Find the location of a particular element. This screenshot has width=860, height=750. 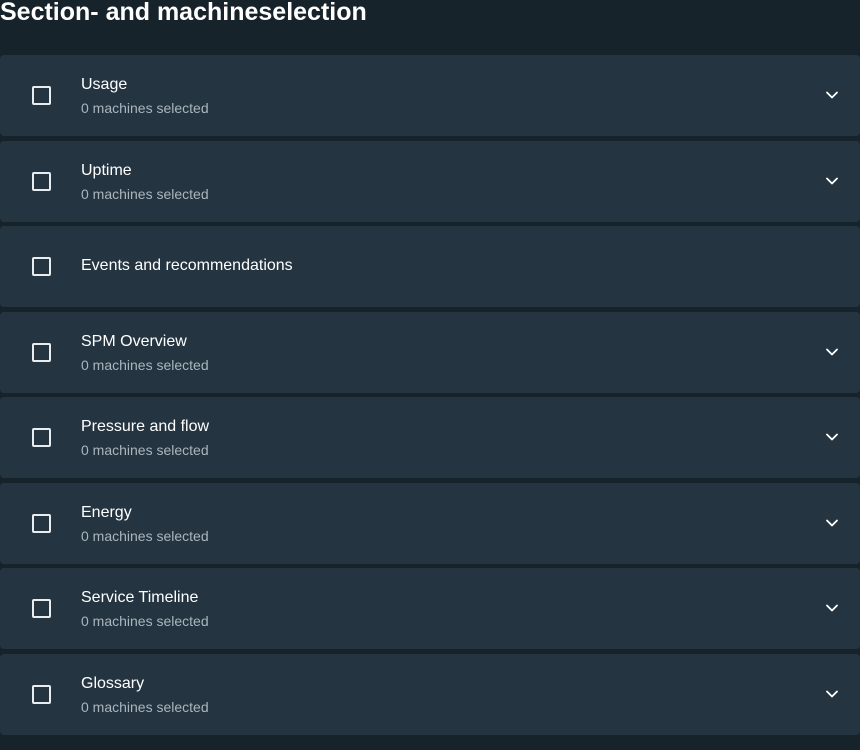

section-text: Pressure and flow 0 machines selected is located at coordinates (145, 438).